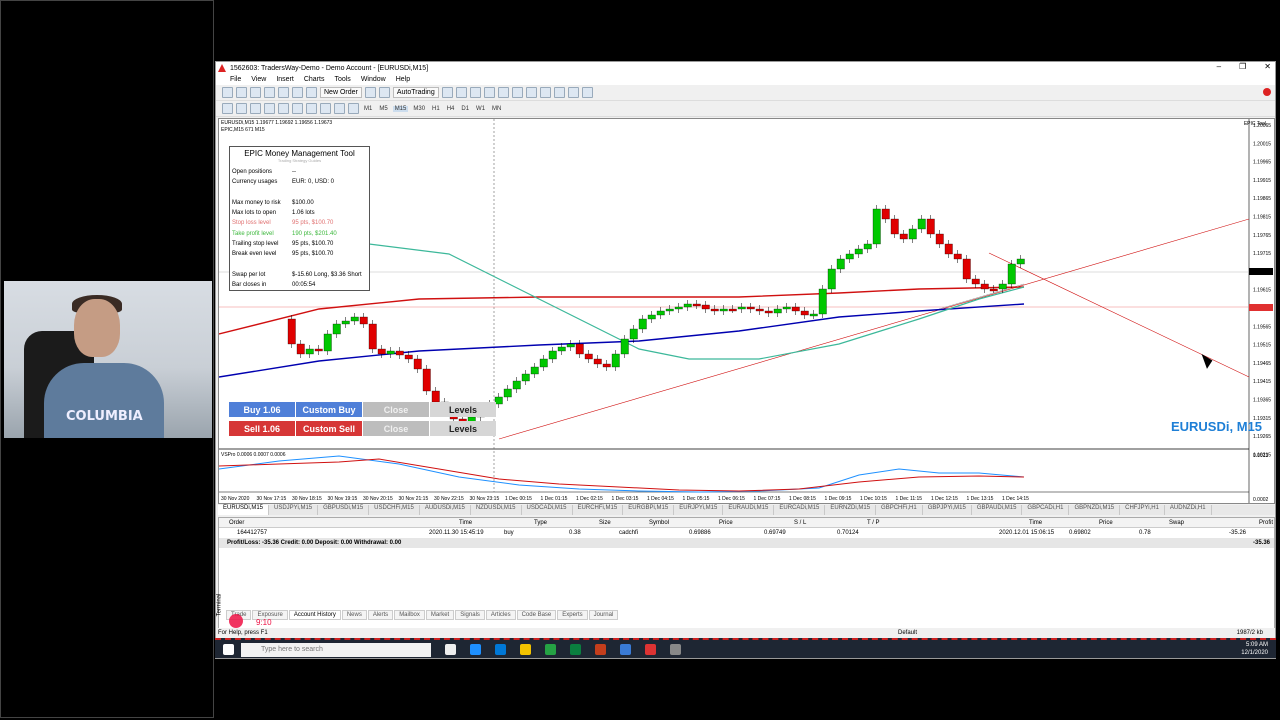  Describe the element at coordinates (461, 92) in the screenshot. I see `candle-chart-icon` at that location.